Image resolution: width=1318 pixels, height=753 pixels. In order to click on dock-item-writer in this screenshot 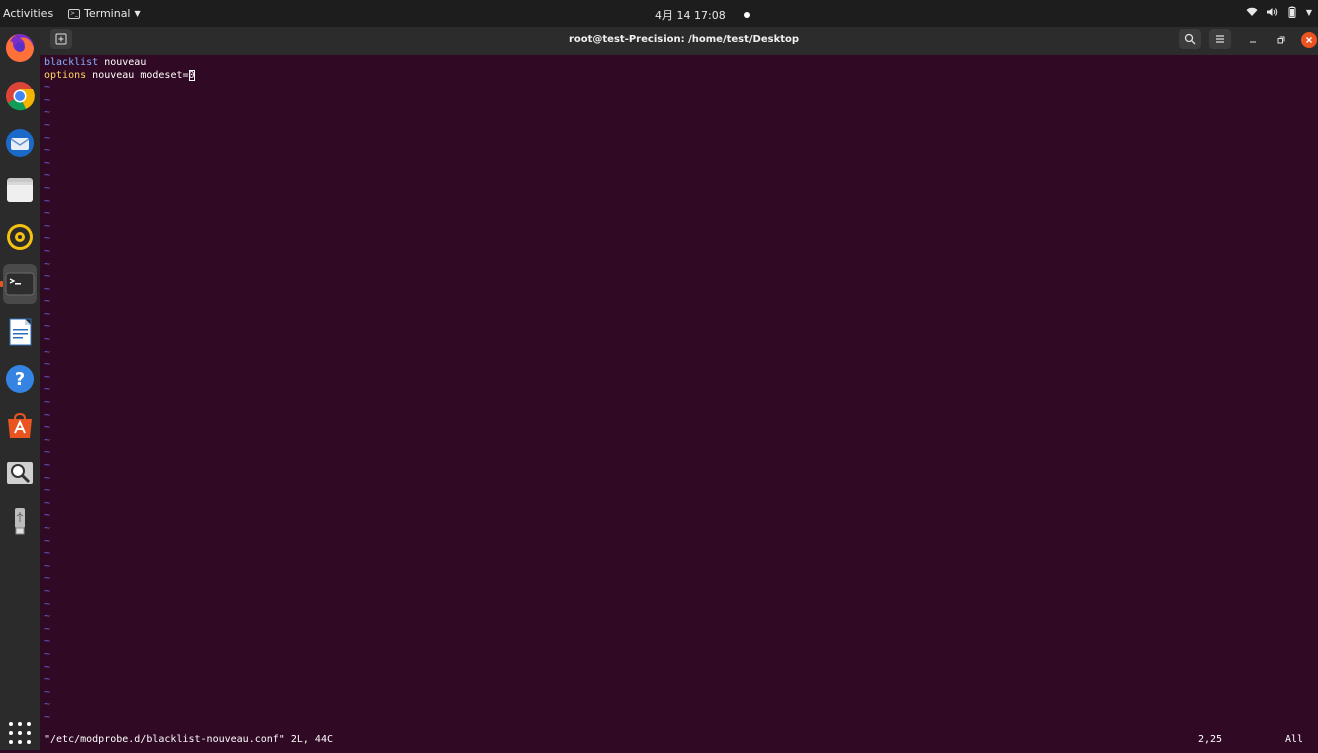, I will do `click(20, 332)`.